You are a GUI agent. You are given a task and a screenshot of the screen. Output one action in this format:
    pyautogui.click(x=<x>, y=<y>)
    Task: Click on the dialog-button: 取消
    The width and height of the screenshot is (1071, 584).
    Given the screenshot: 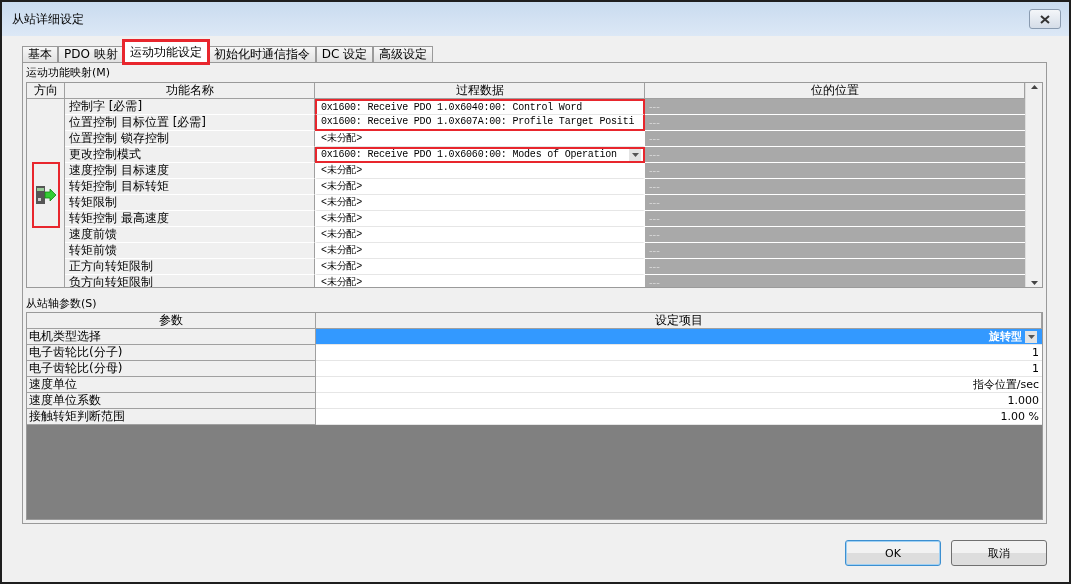 What is the action you would take?
    pyautogui.click(x=999, y=553)
    